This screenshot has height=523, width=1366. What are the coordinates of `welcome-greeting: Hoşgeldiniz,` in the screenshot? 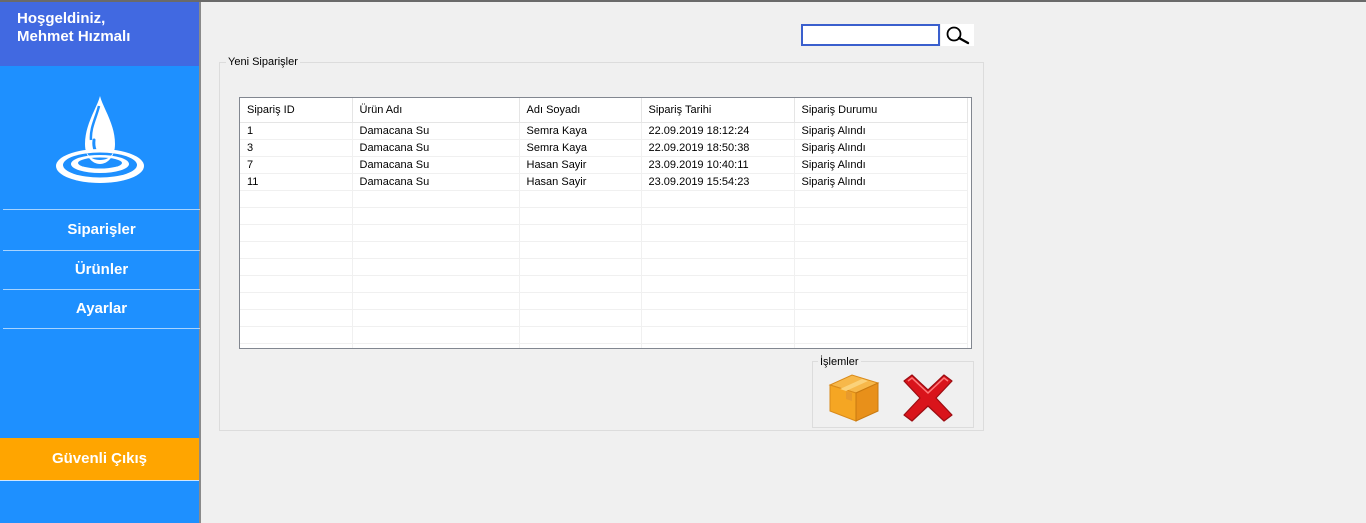 It's located at (61, 18).